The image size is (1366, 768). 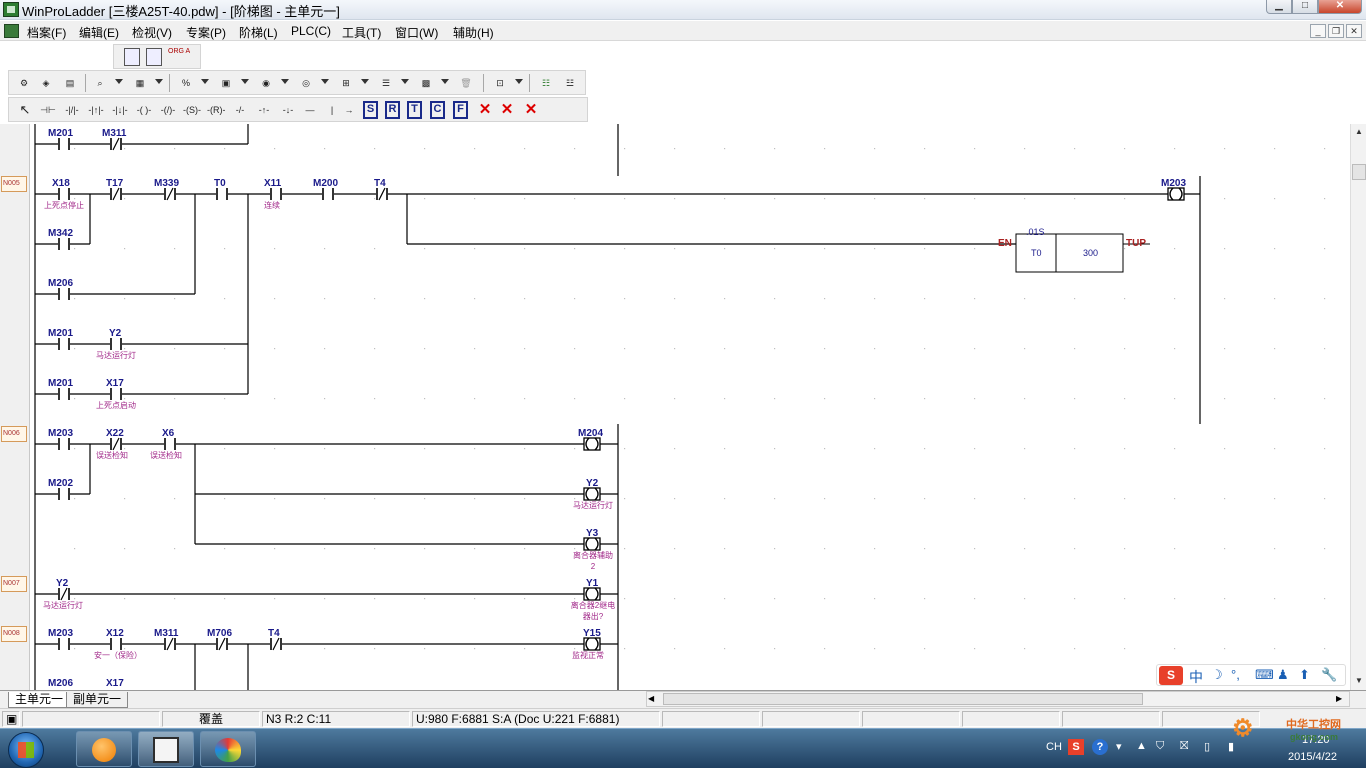 What do you see at coordinates (154, 57) in the screenshot?
I see `monitor-icon` at bounding box center [154, 57].